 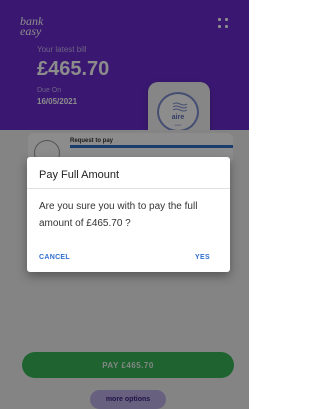 What do you see at coordinates (79, 175) in the screenshot?
I see `dialog-title: Pay Full Amount` at bounding box center [79, 175].